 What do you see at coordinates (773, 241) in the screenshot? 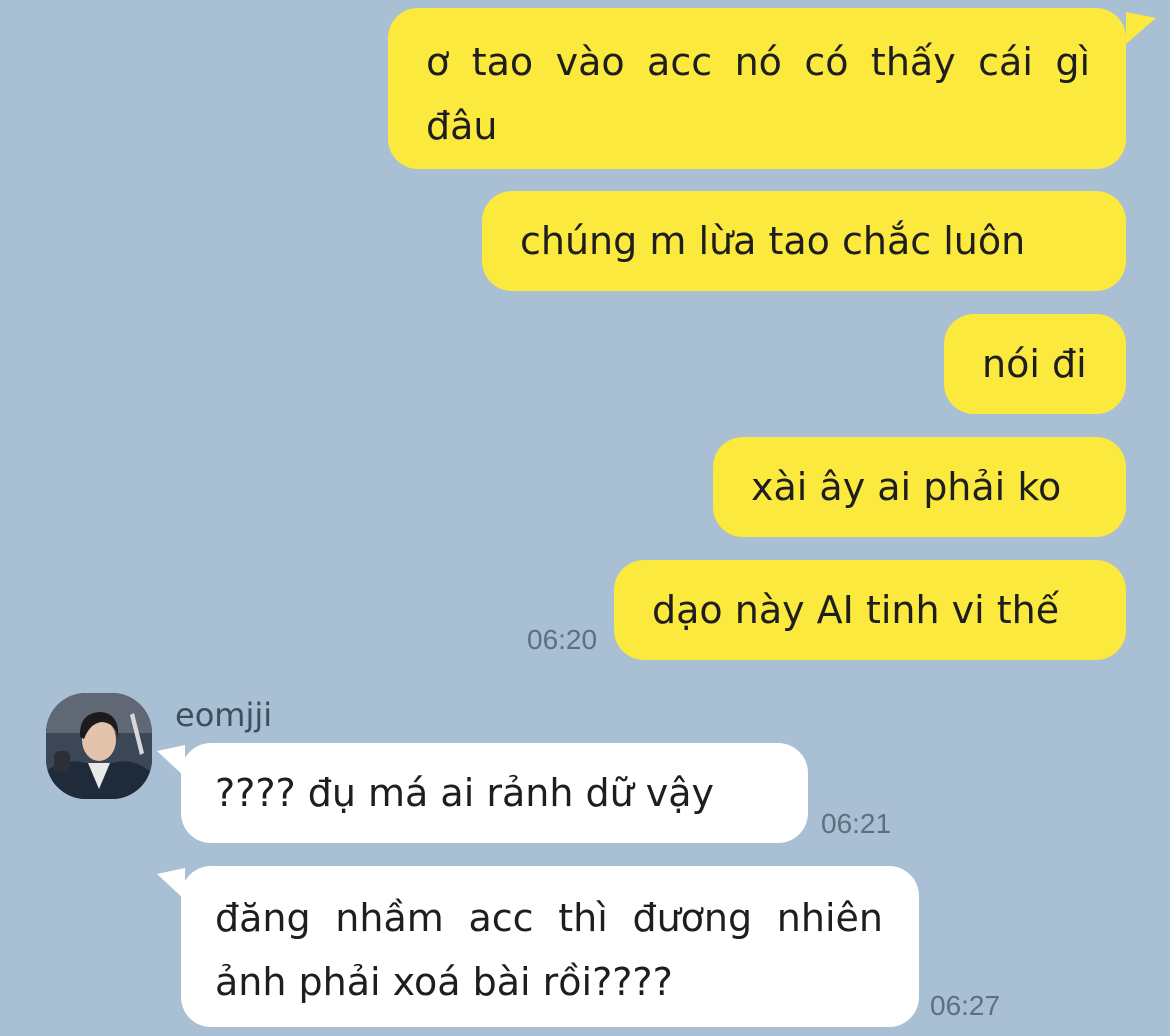
I see `message-text: chúng m lừa tao chắc luôn` at bounding box center [773, 241].